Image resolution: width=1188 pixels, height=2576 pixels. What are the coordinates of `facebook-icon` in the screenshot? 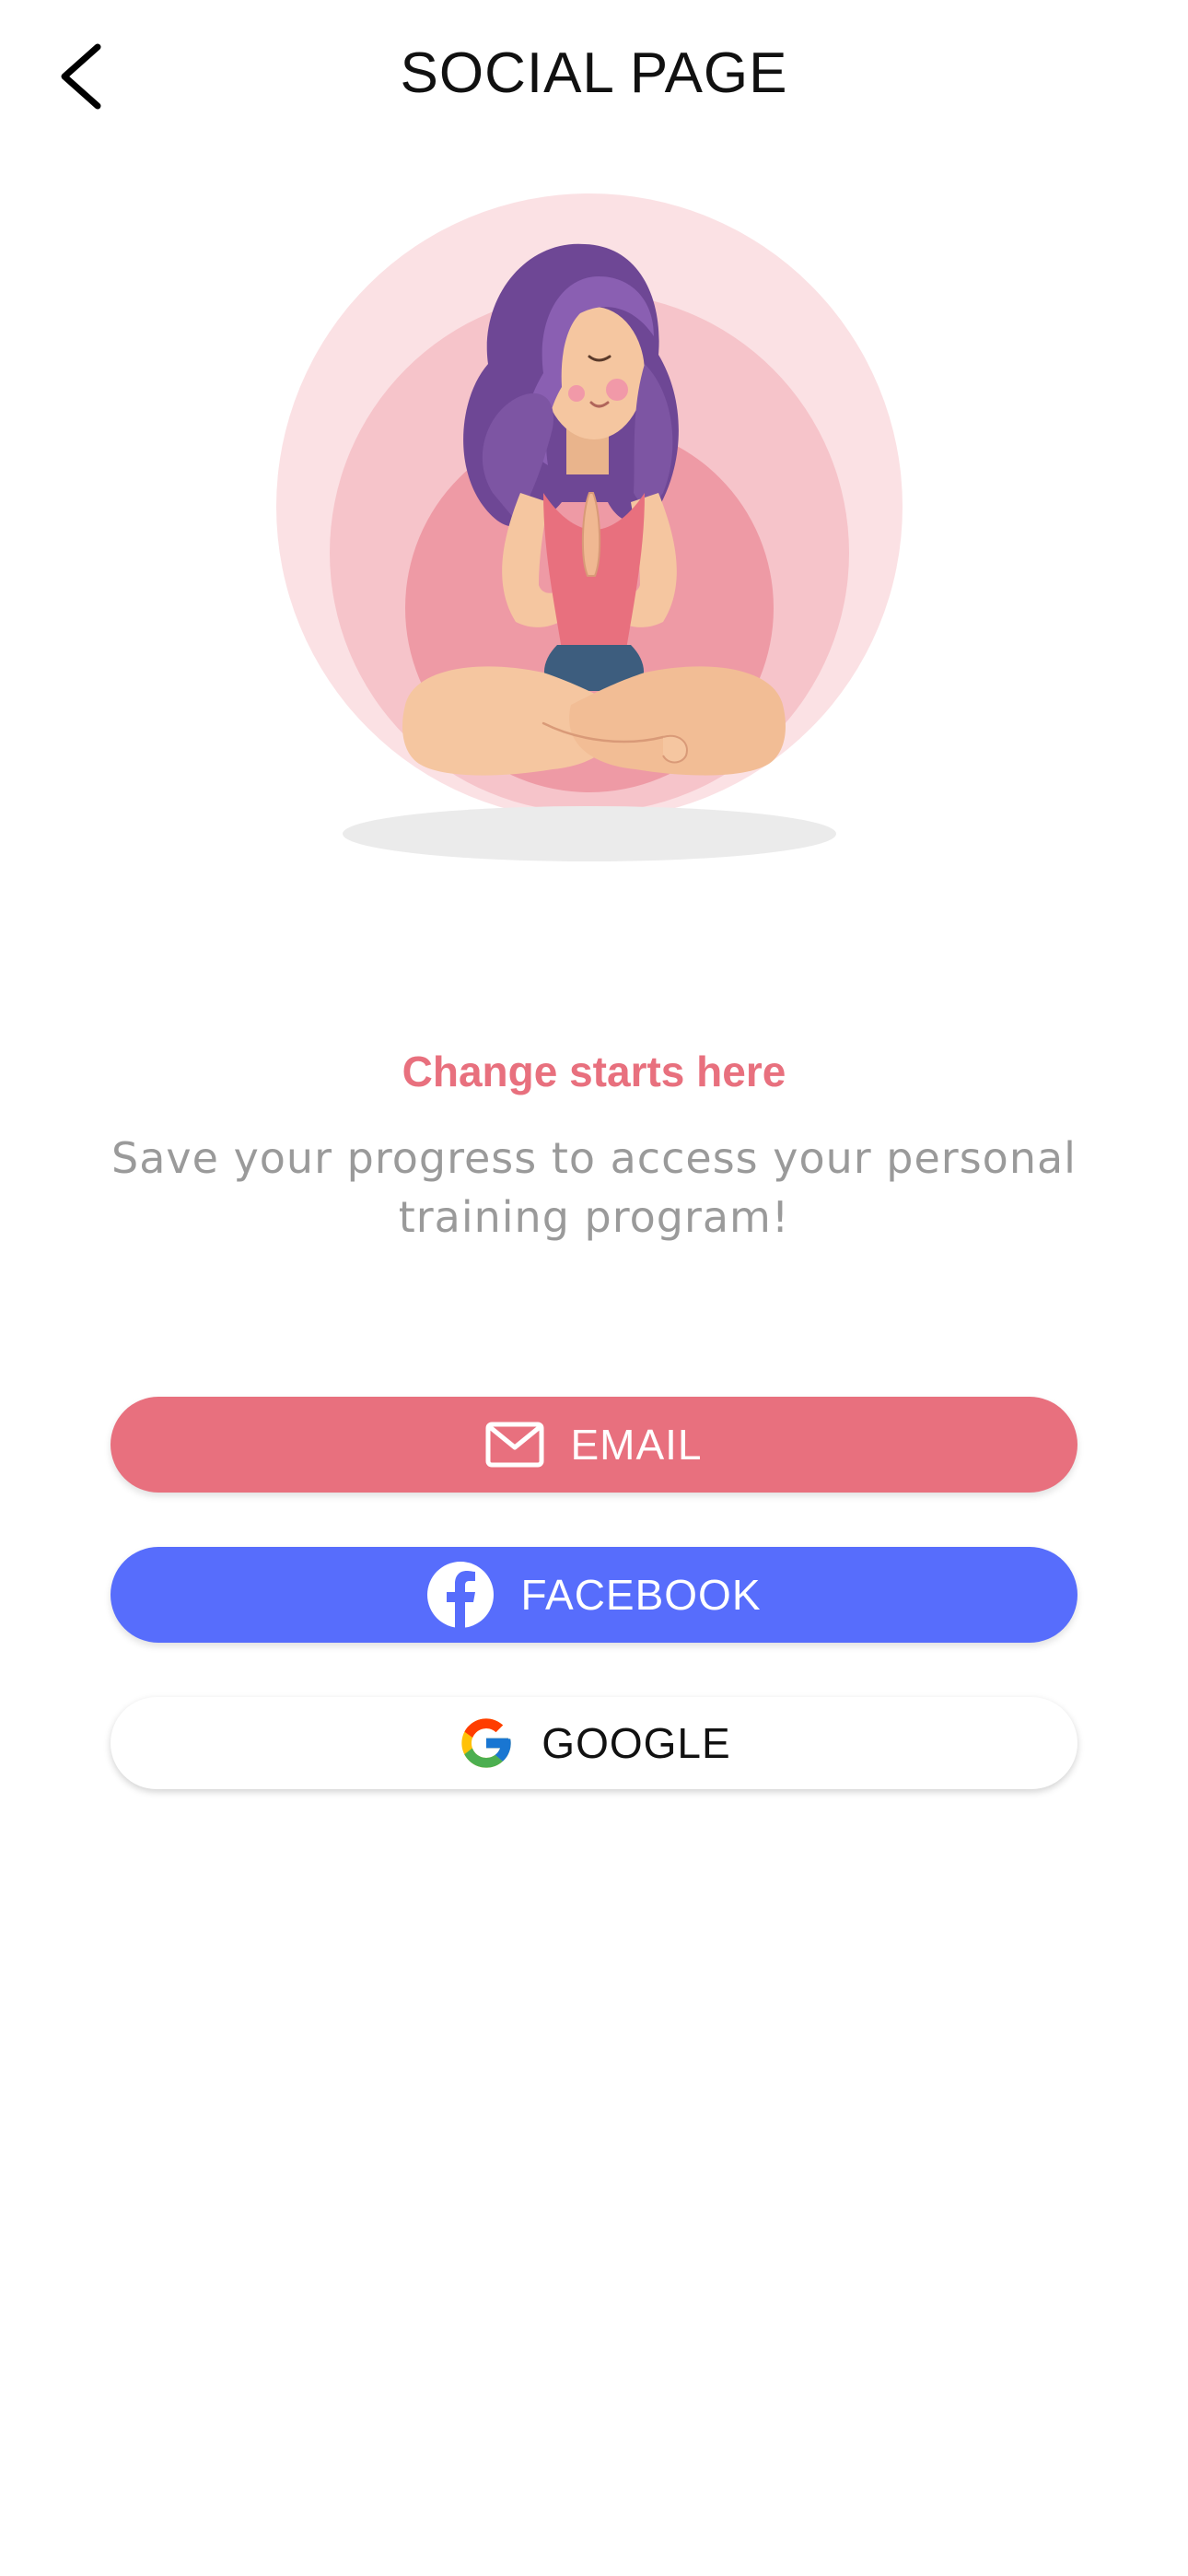 It's located at (460, 1595).